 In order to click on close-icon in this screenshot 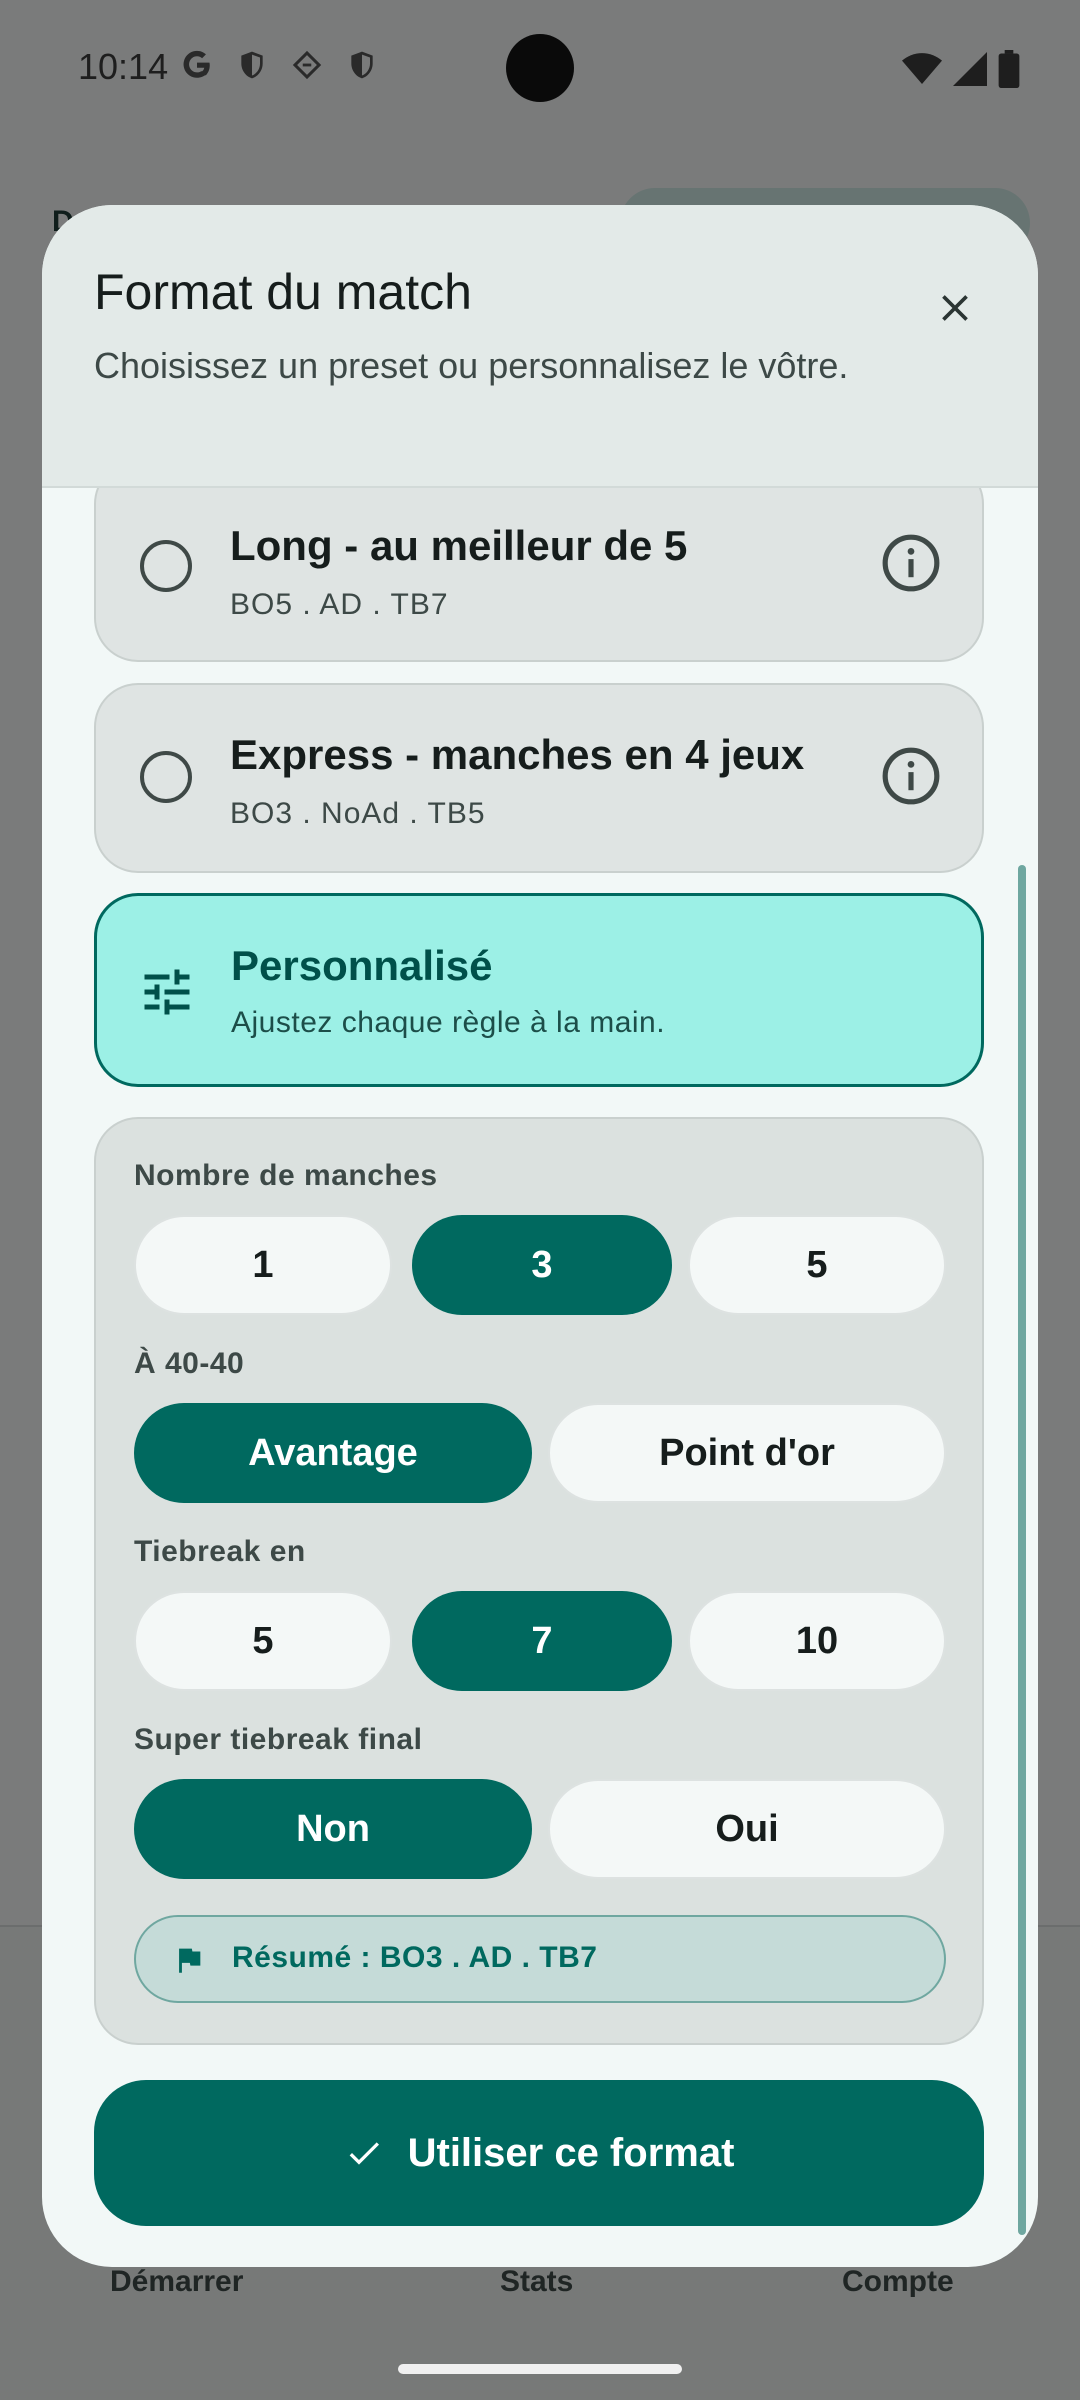, I will do `click(955, 308)`.